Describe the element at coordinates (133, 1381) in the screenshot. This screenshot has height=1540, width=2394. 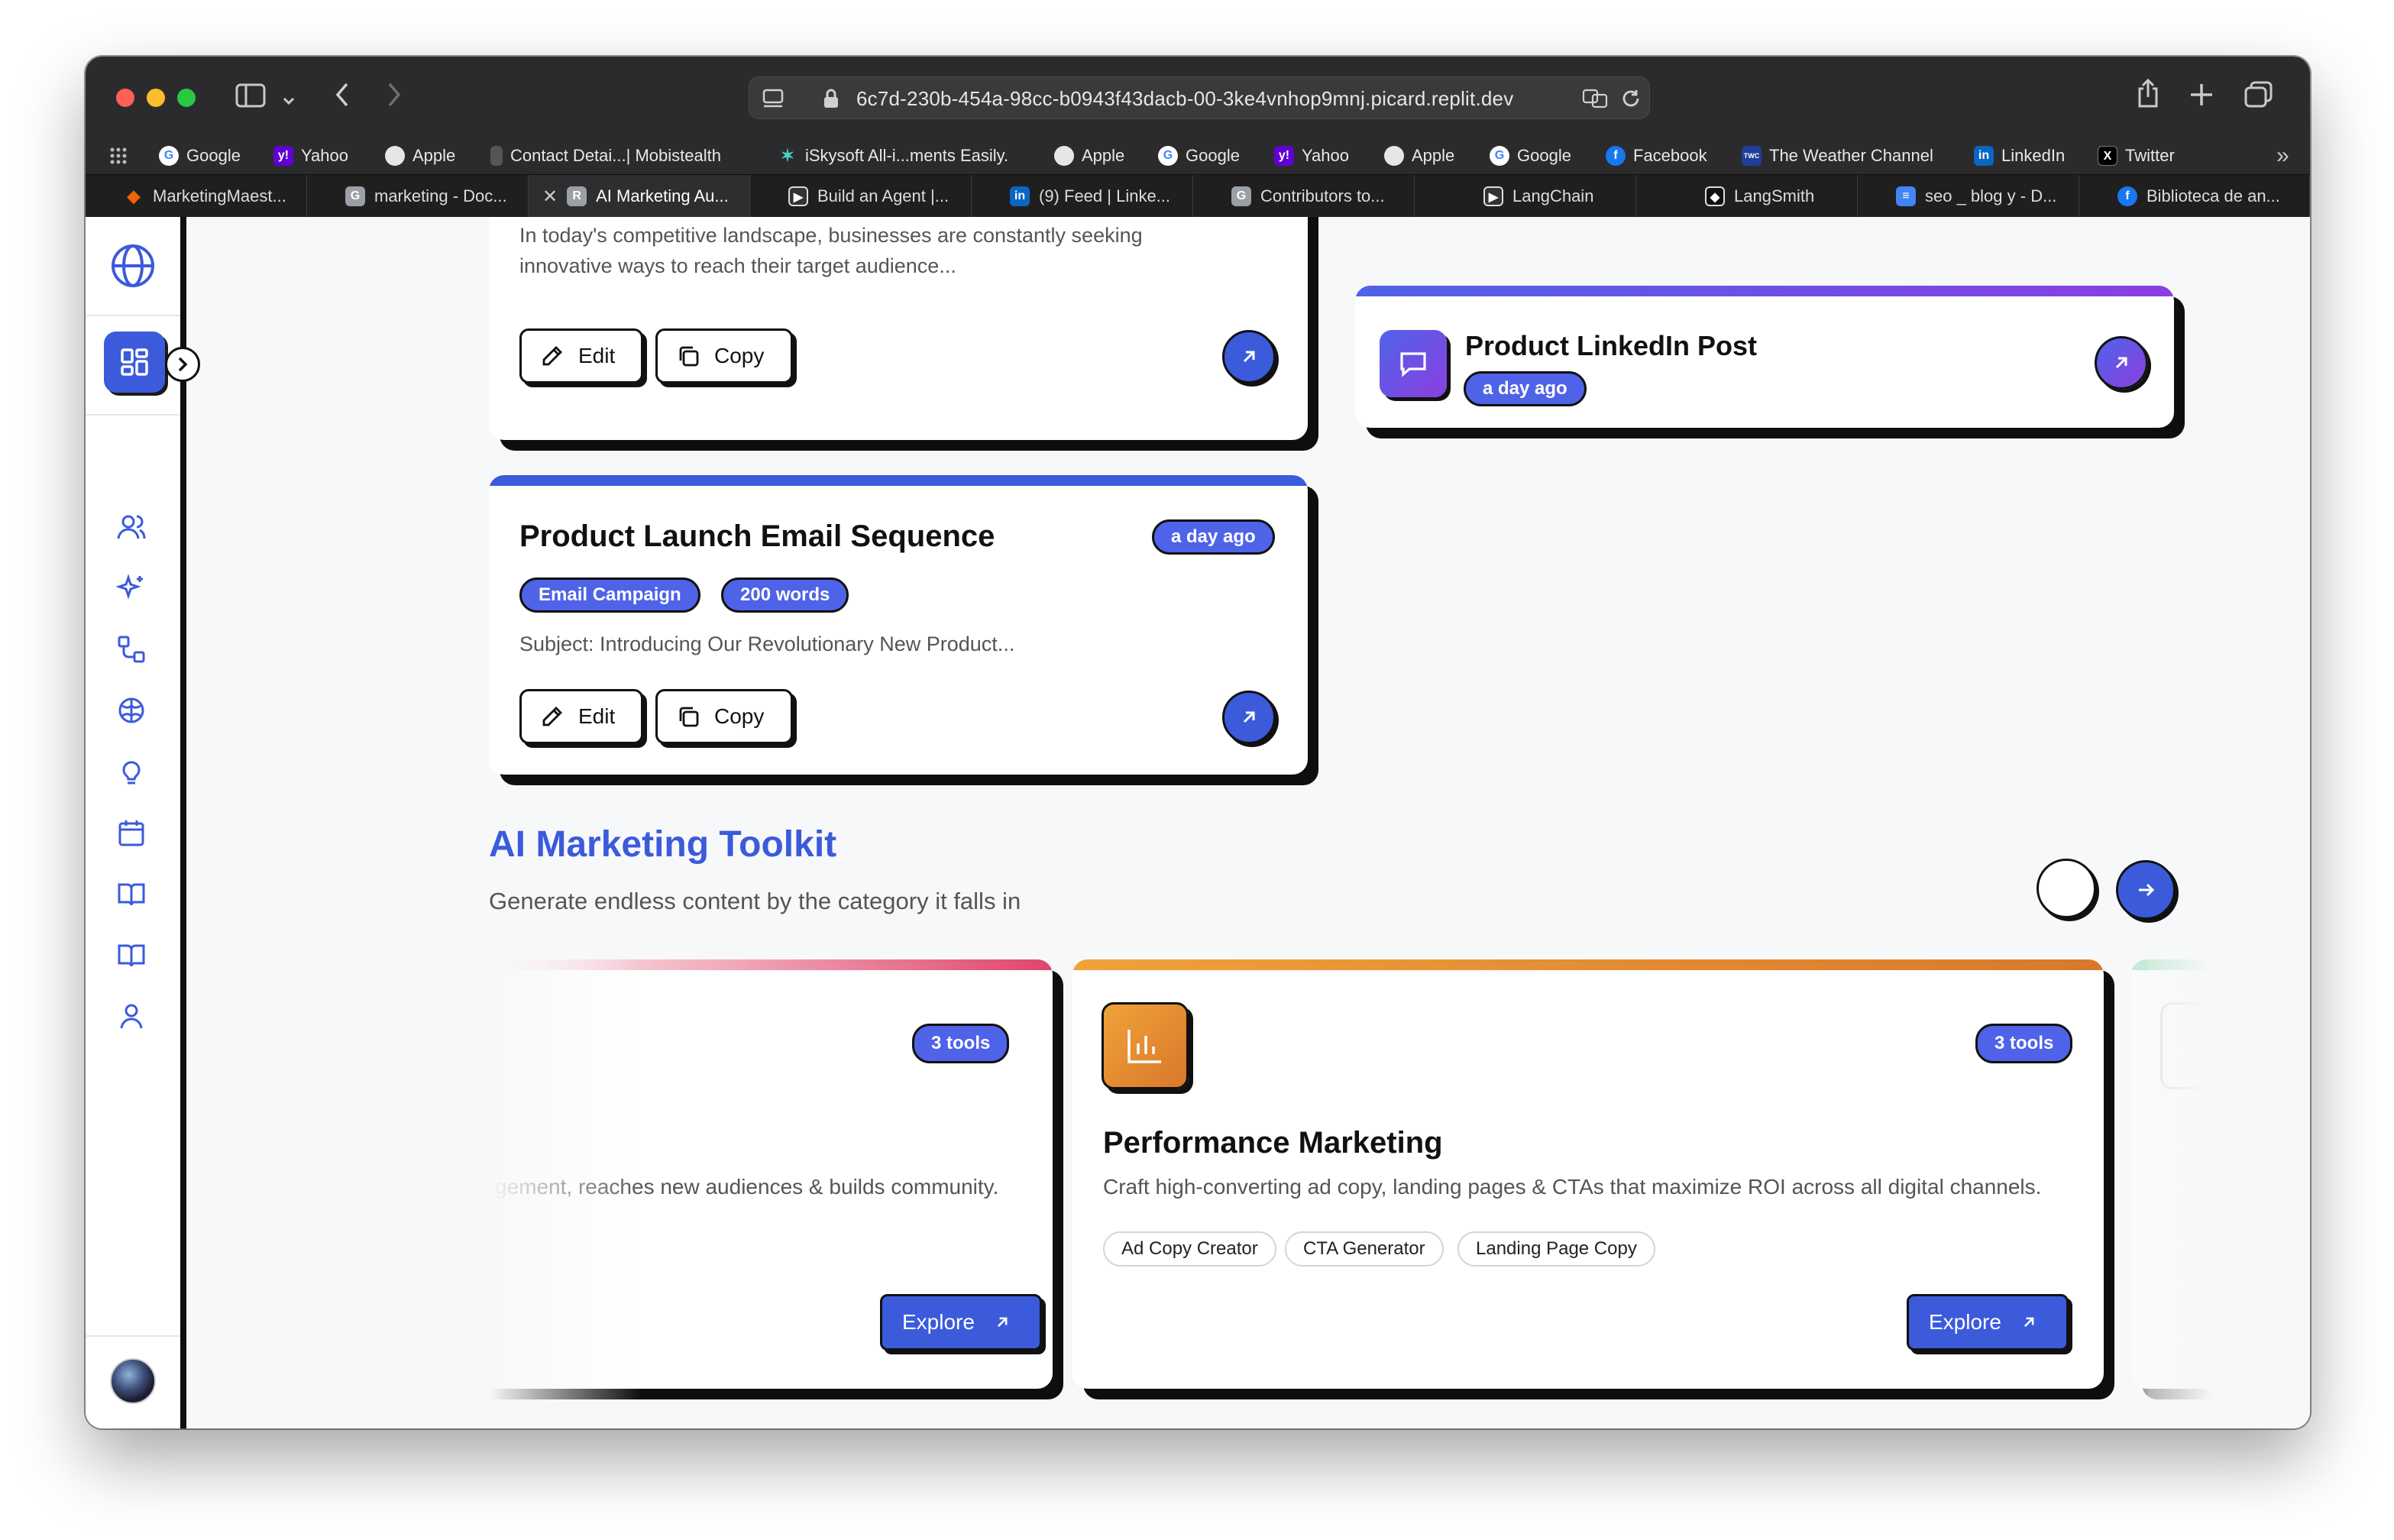
I see `avatar` at that location.